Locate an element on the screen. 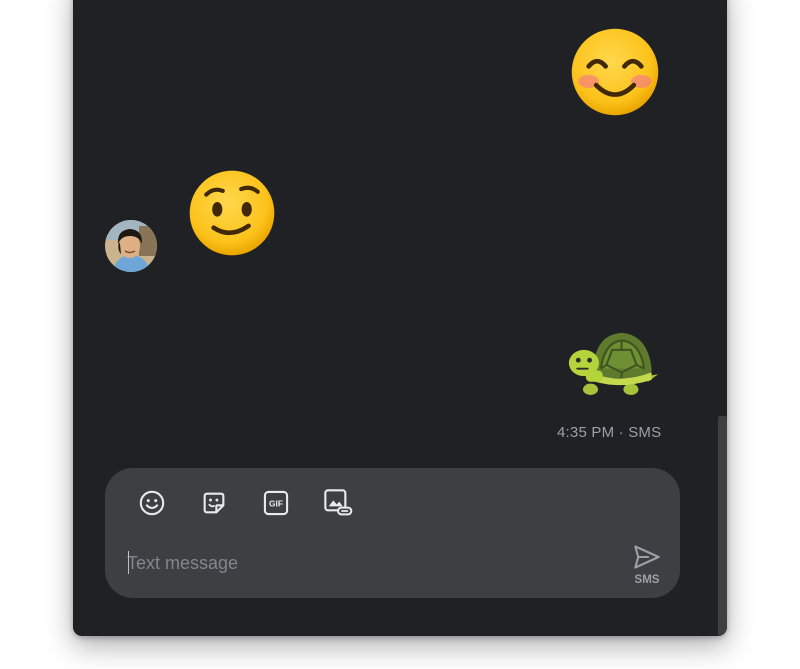 This screenshot has width=800, height=669. scrollbar-thumb is located at coordinates (722, 526).